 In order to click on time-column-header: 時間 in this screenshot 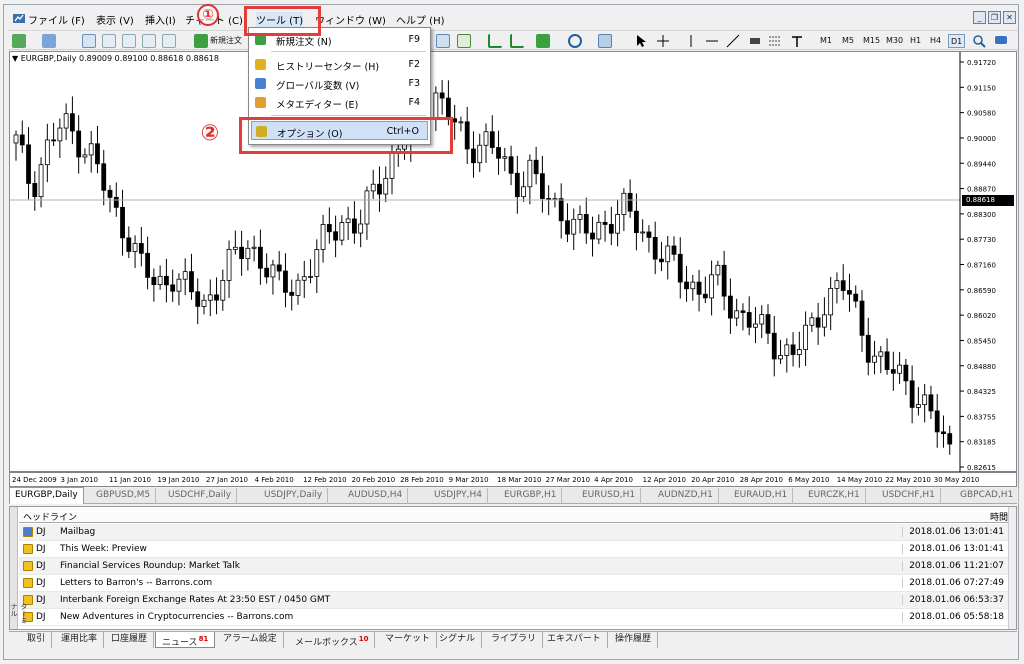, I will do `click(999, 516)`.